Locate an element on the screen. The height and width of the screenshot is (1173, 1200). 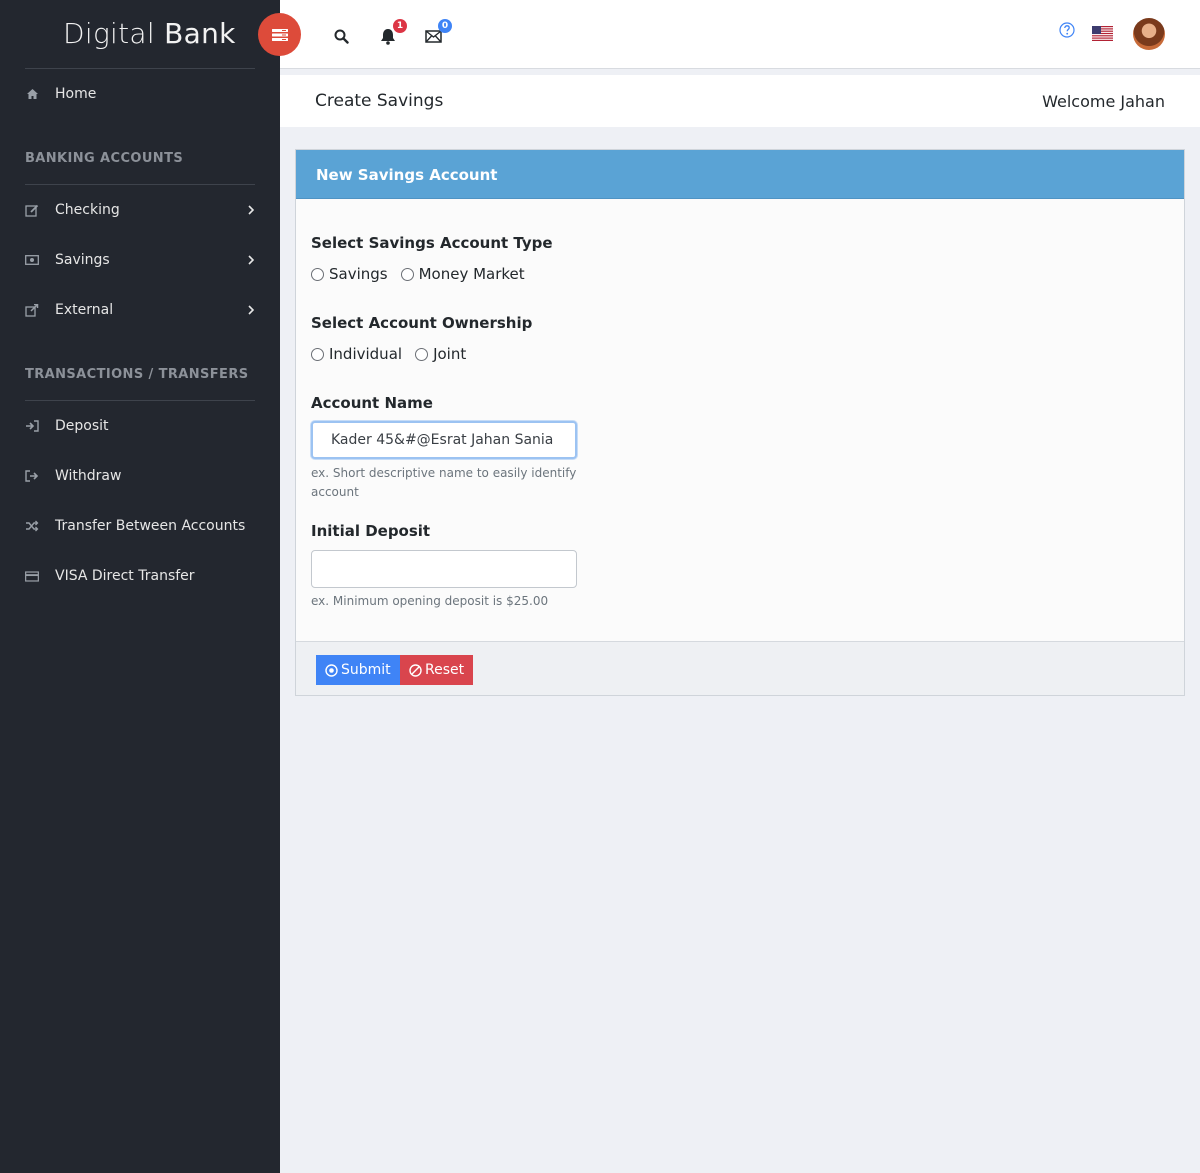
radio-option-joint: Joint is located at coordinates (440, 354).